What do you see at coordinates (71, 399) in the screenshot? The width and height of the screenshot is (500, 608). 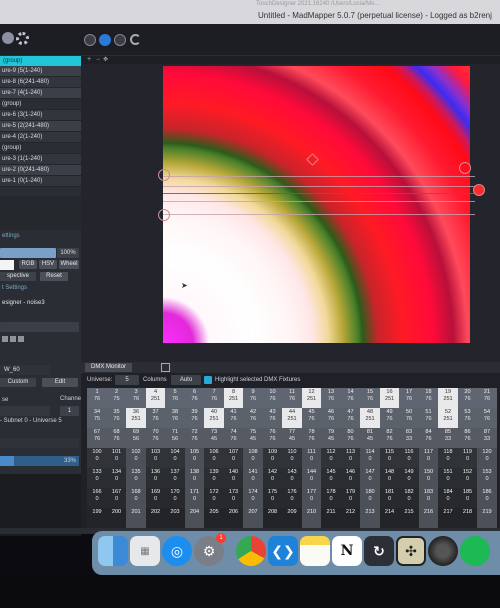 I see `channel-label: Channel` at bounding box center [71, 399].